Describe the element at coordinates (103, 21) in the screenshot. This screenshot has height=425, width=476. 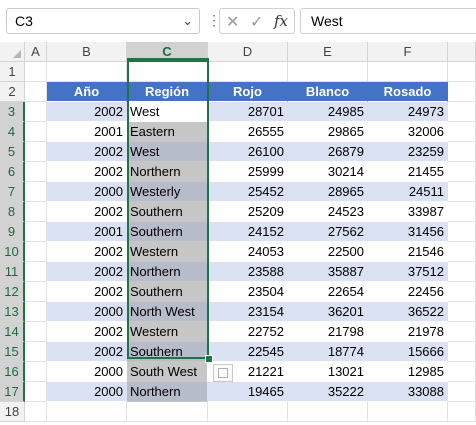
I see `name-box: C3 ⌄` at that location.